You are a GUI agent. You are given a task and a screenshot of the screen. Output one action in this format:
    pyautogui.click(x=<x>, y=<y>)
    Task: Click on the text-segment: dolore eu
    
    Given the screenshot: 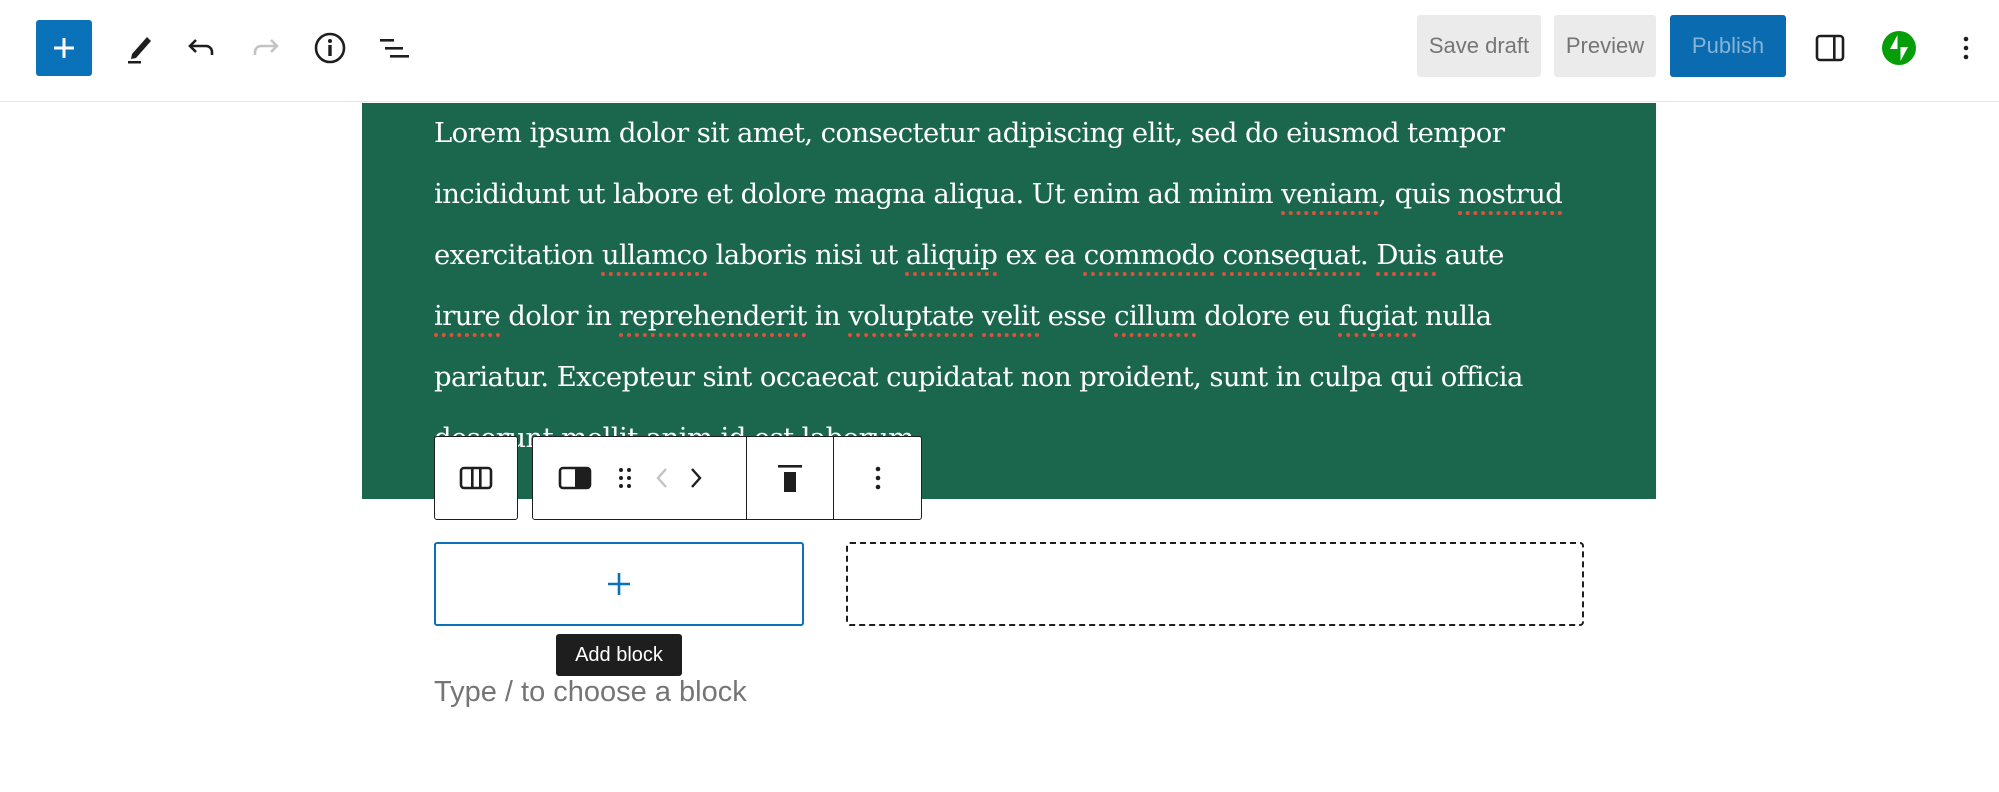 What is the action you would take?
    pyautogui.click(x=1267, y=316)
    